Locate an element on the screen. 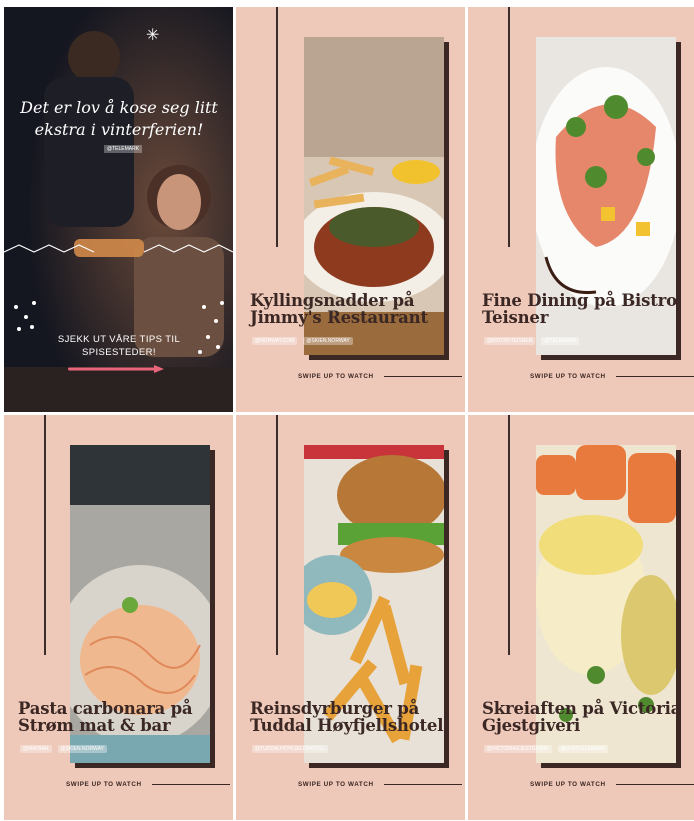 This screenshot has width=694, height=821. tag-label: @TUDDALHOYFJELLSHOTEL is located at coordinates (290, 749).